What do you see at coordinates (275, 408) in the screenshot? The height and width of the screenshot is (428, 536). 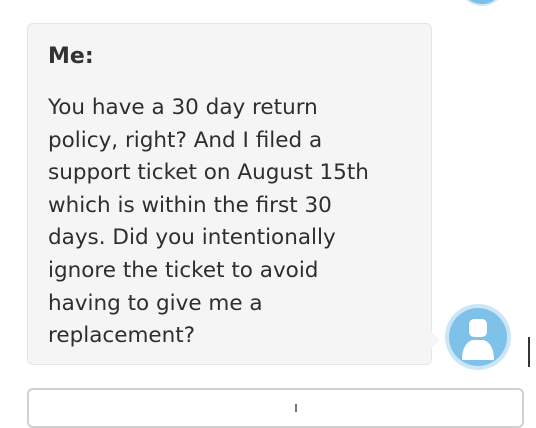 I see `reply-input` at bounding box center [275, 408].